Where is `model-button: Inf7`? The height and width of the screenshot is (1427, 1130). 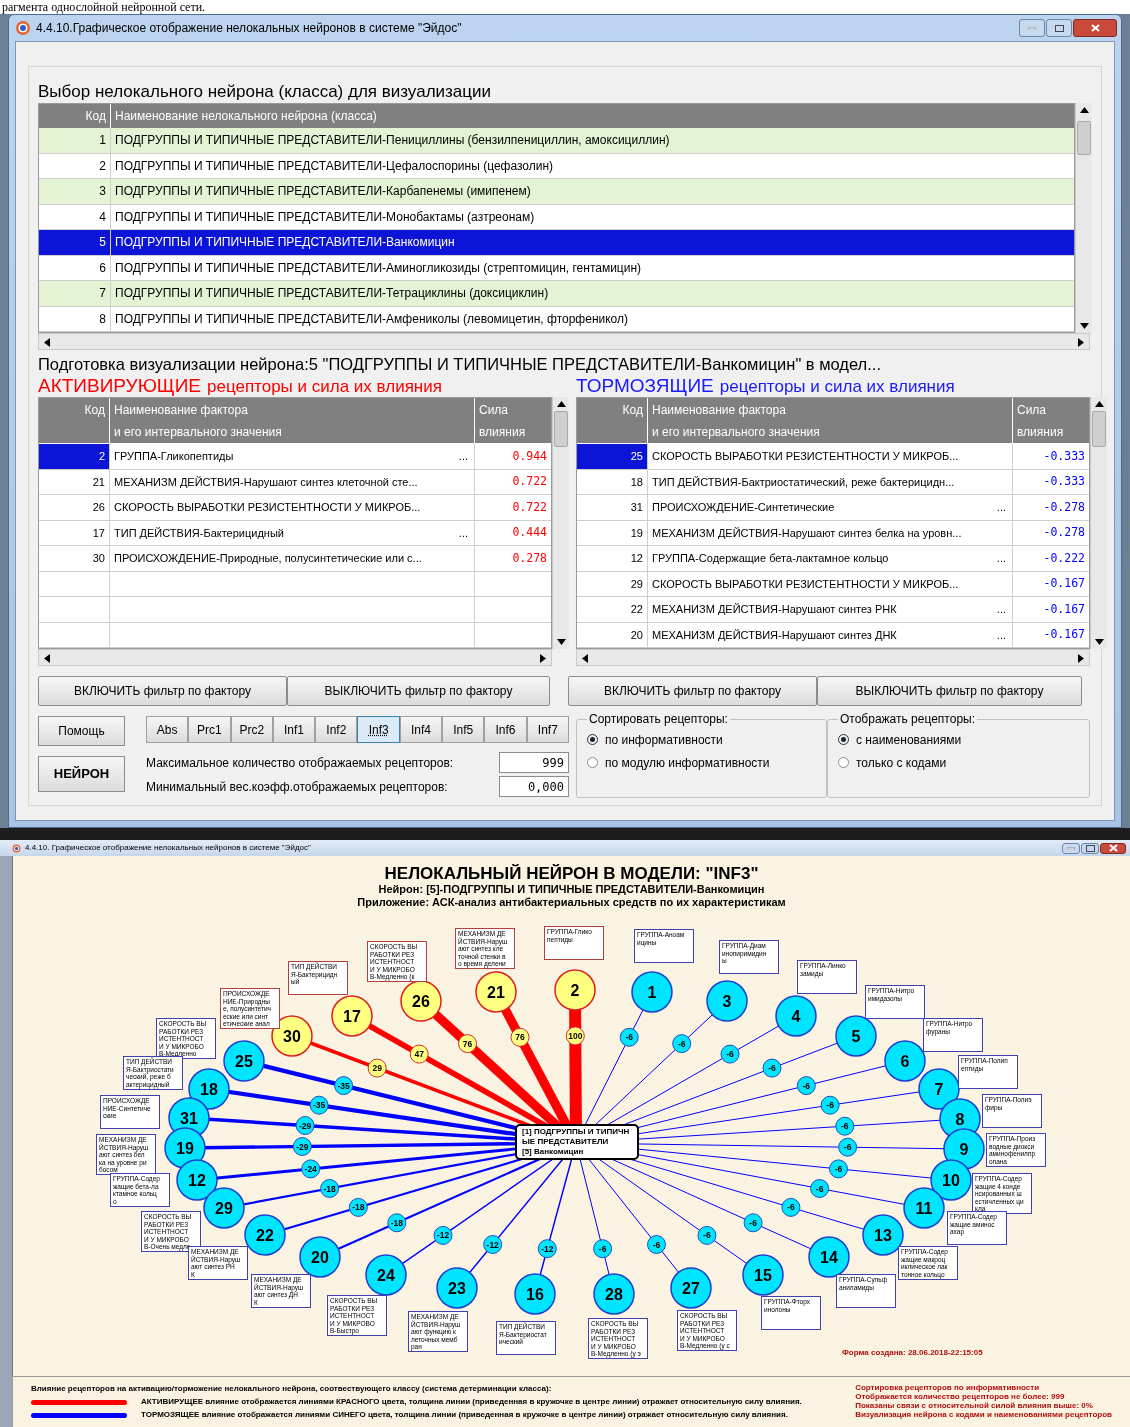 model-button: Inf7 is located at coordinates (547, 729).